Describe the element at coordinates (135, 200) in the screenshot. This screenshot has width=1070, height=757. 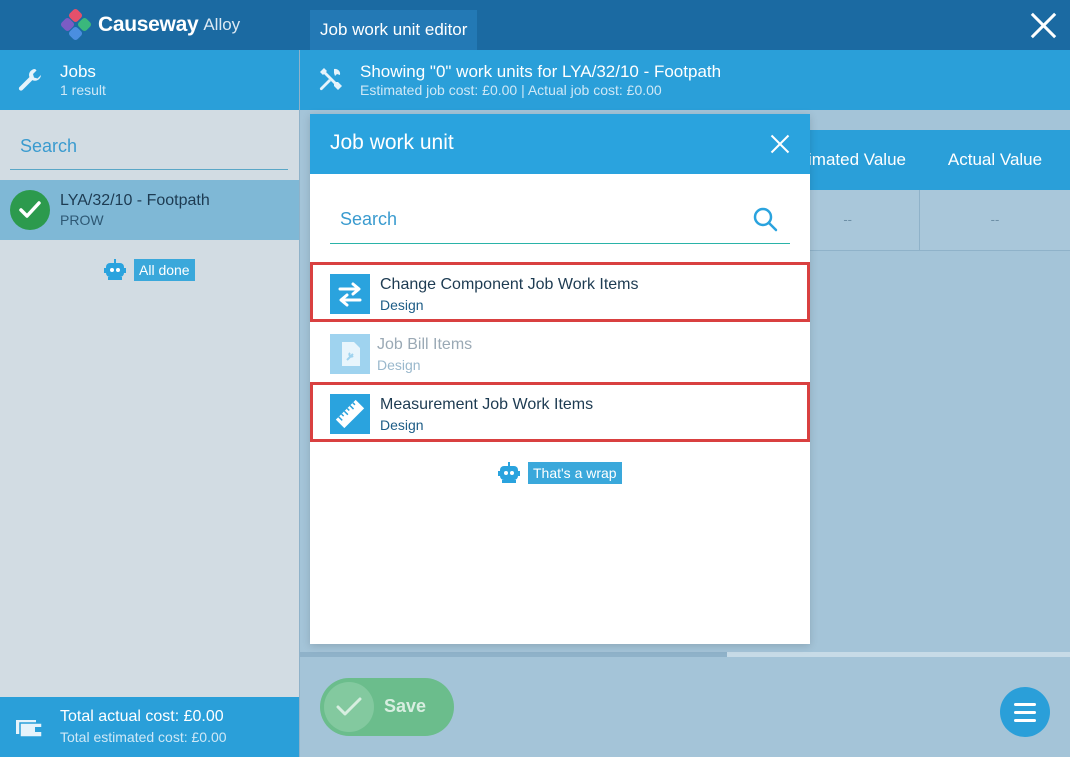
I see `job-title: LYA/32/10 - Footpath` at that location.